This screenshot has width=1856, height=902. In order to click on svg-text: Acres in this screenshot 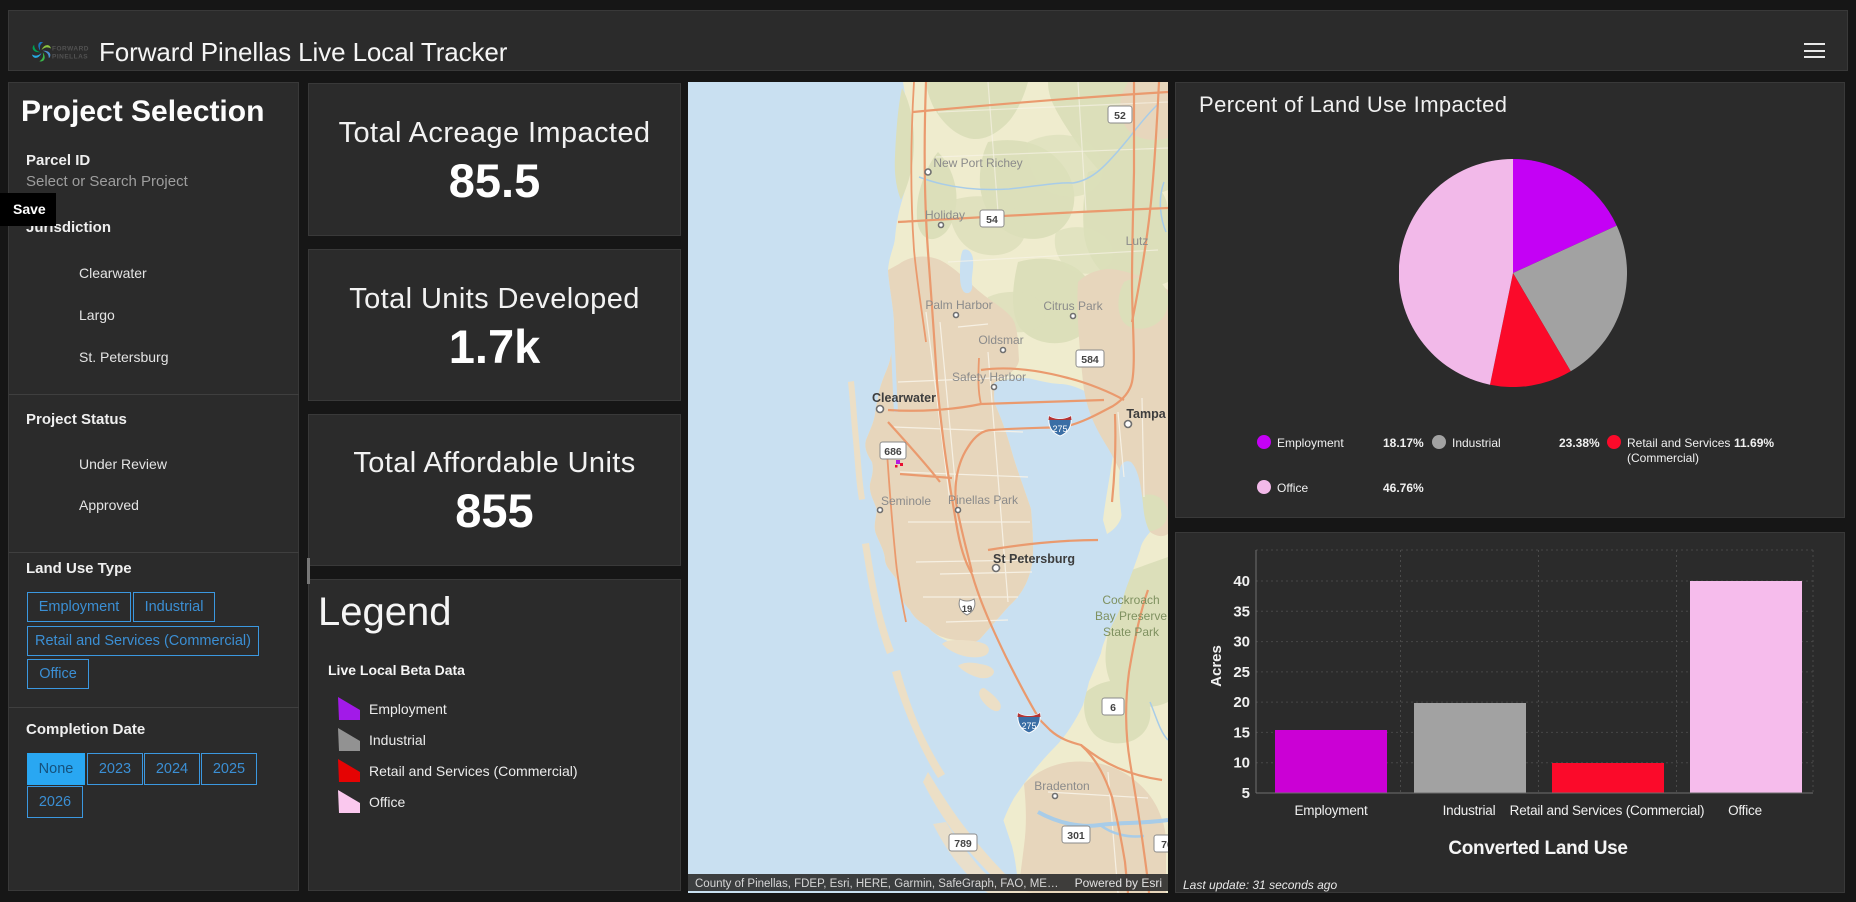, I will do `click(1216, 666)`.